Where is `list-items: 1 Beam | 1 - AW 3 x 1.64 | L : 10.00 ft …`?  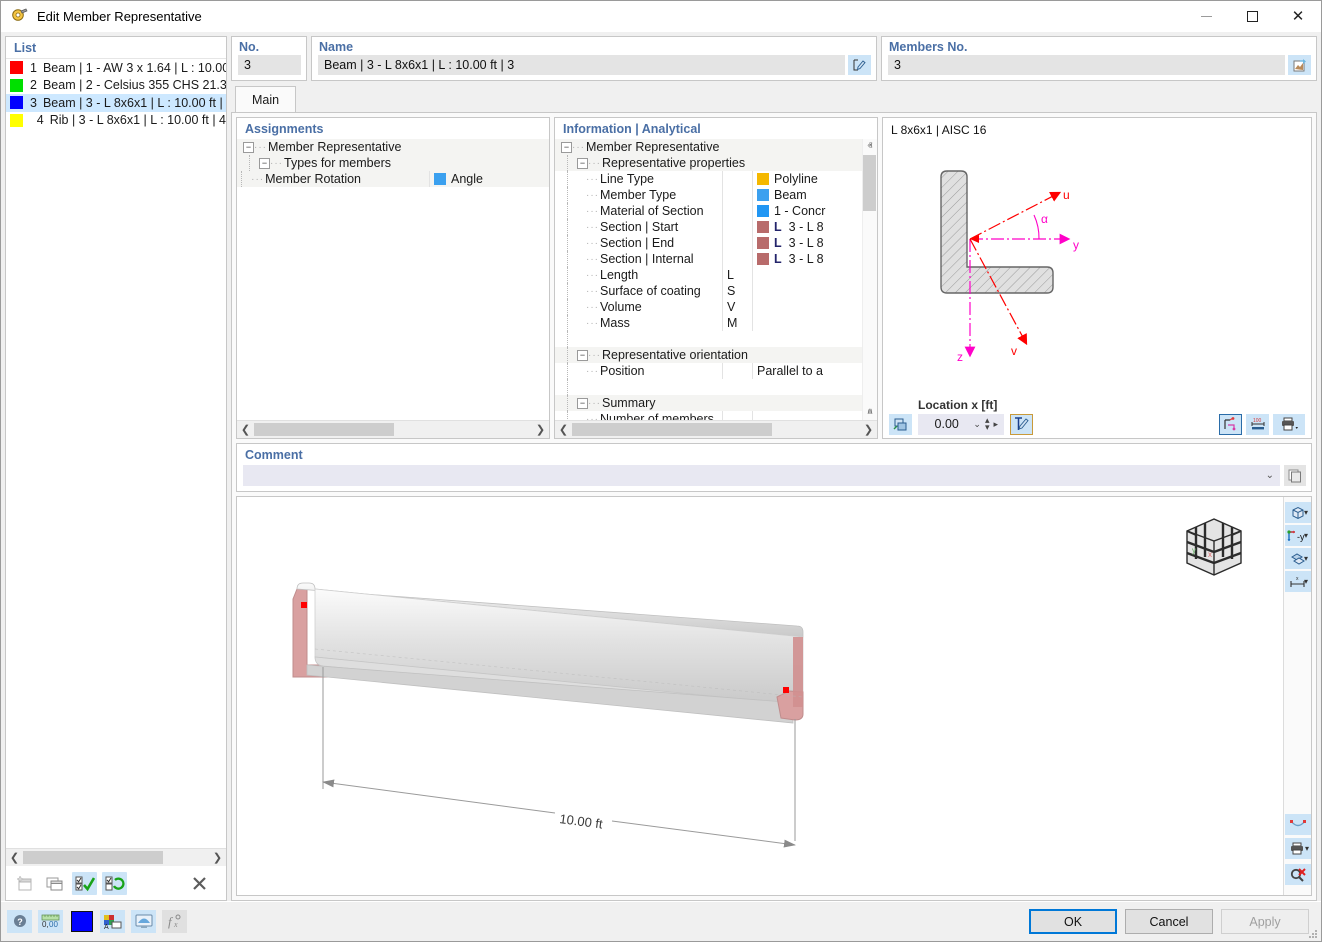 list-items: 1 Beam | 1 - AW 3 x 1.64 | L : 10.00 ft … is located at coordinates (116, 453).